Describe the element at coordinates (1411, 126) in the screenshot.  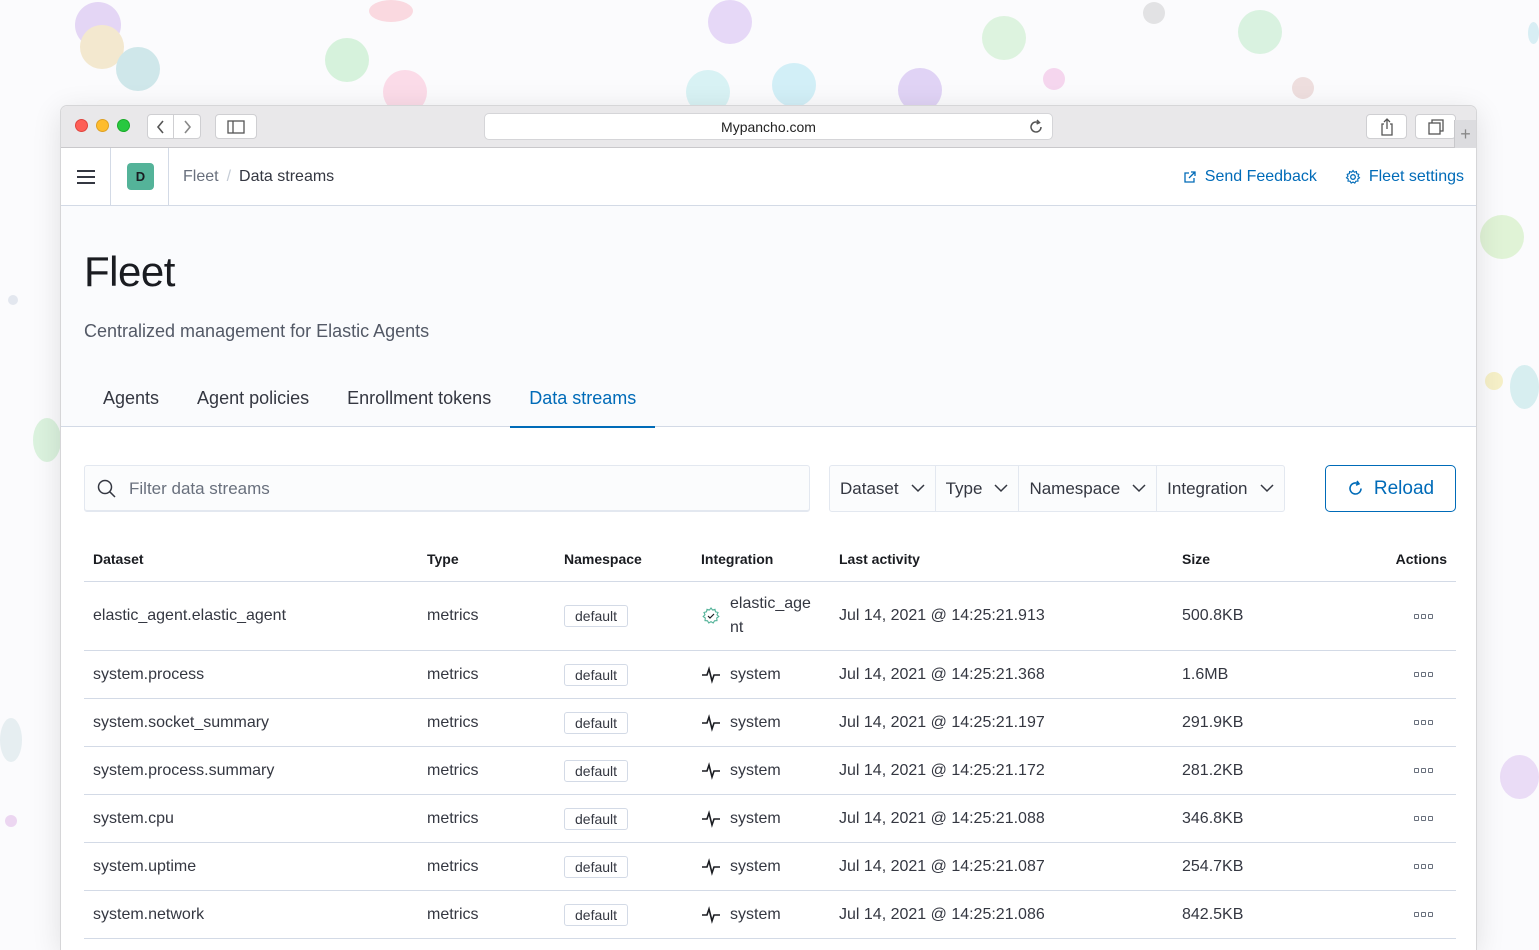
I see `browser-actions` at that location.